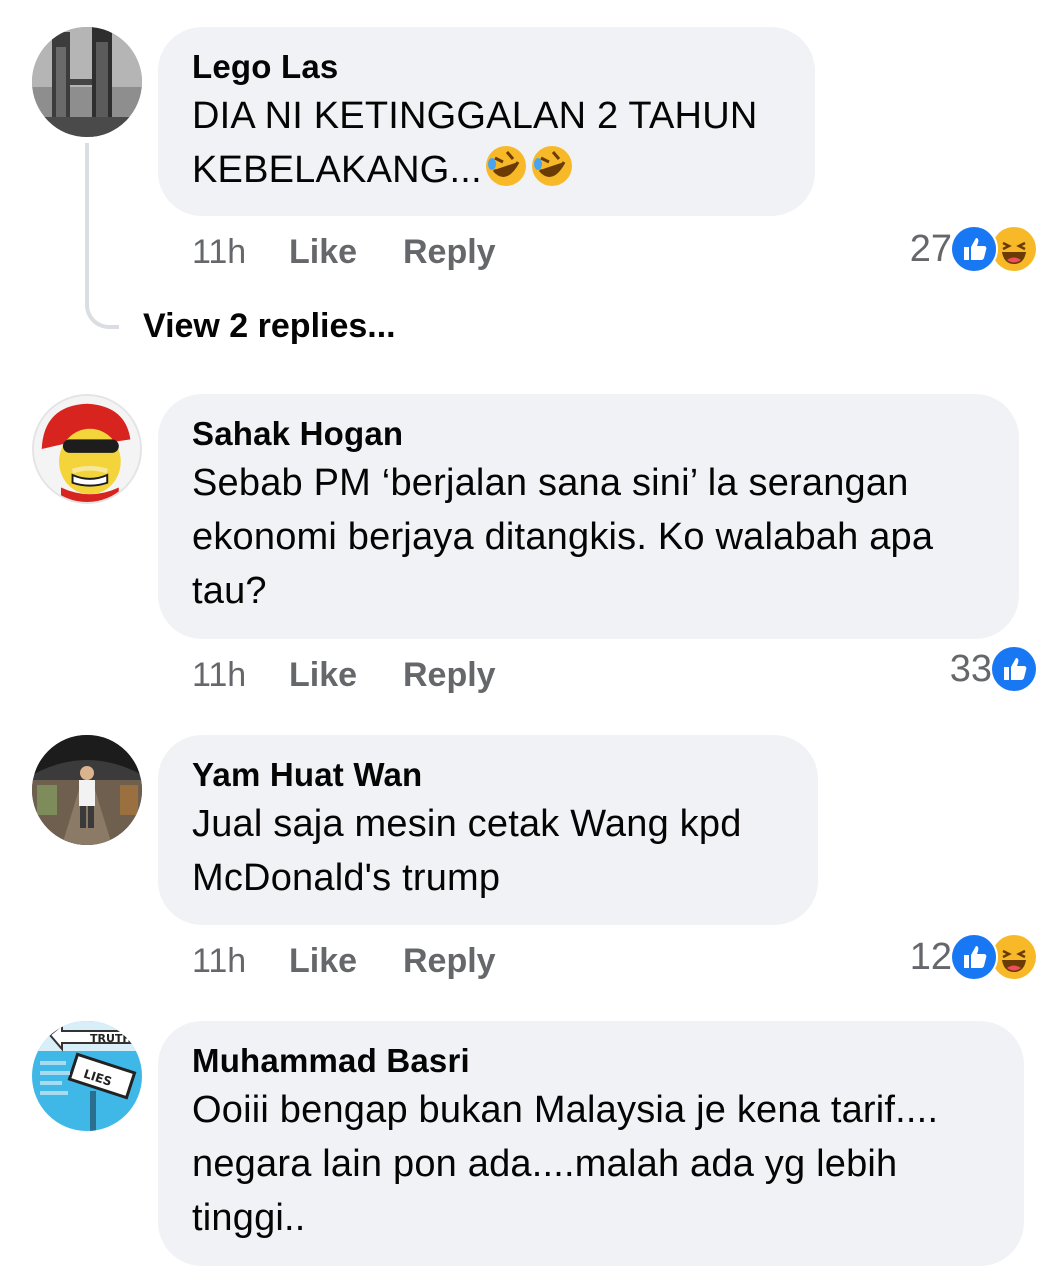 The image size is (1060, 1280). What do you see at coordinates (970, 668) in the screenshot?
I see `reaction-count: 33` at bounding box center [970, 668].